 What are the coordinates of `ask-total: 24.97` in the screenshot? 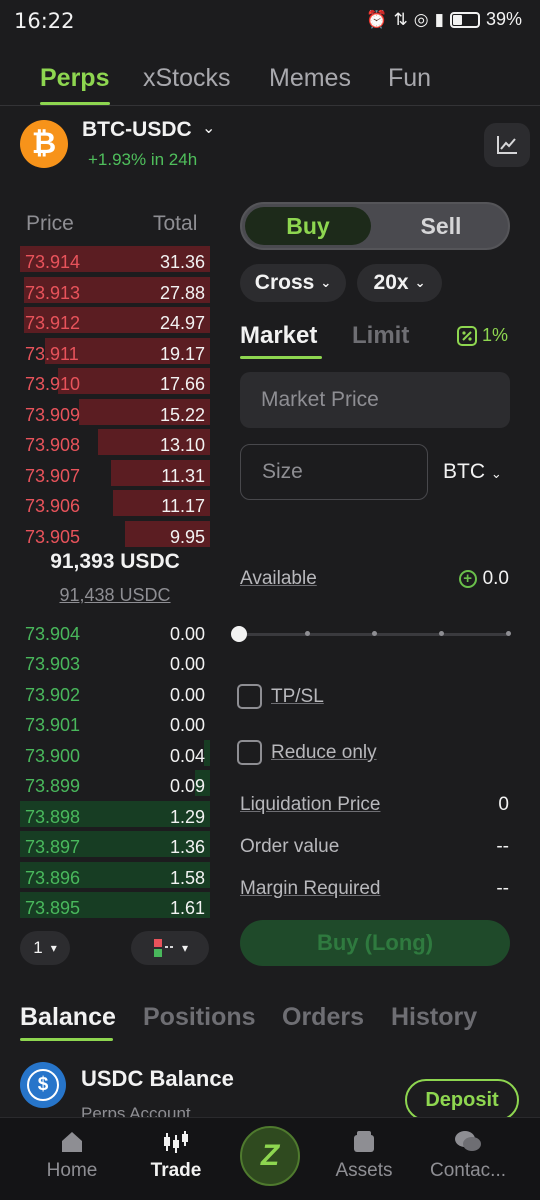 It's located at (182, 323).